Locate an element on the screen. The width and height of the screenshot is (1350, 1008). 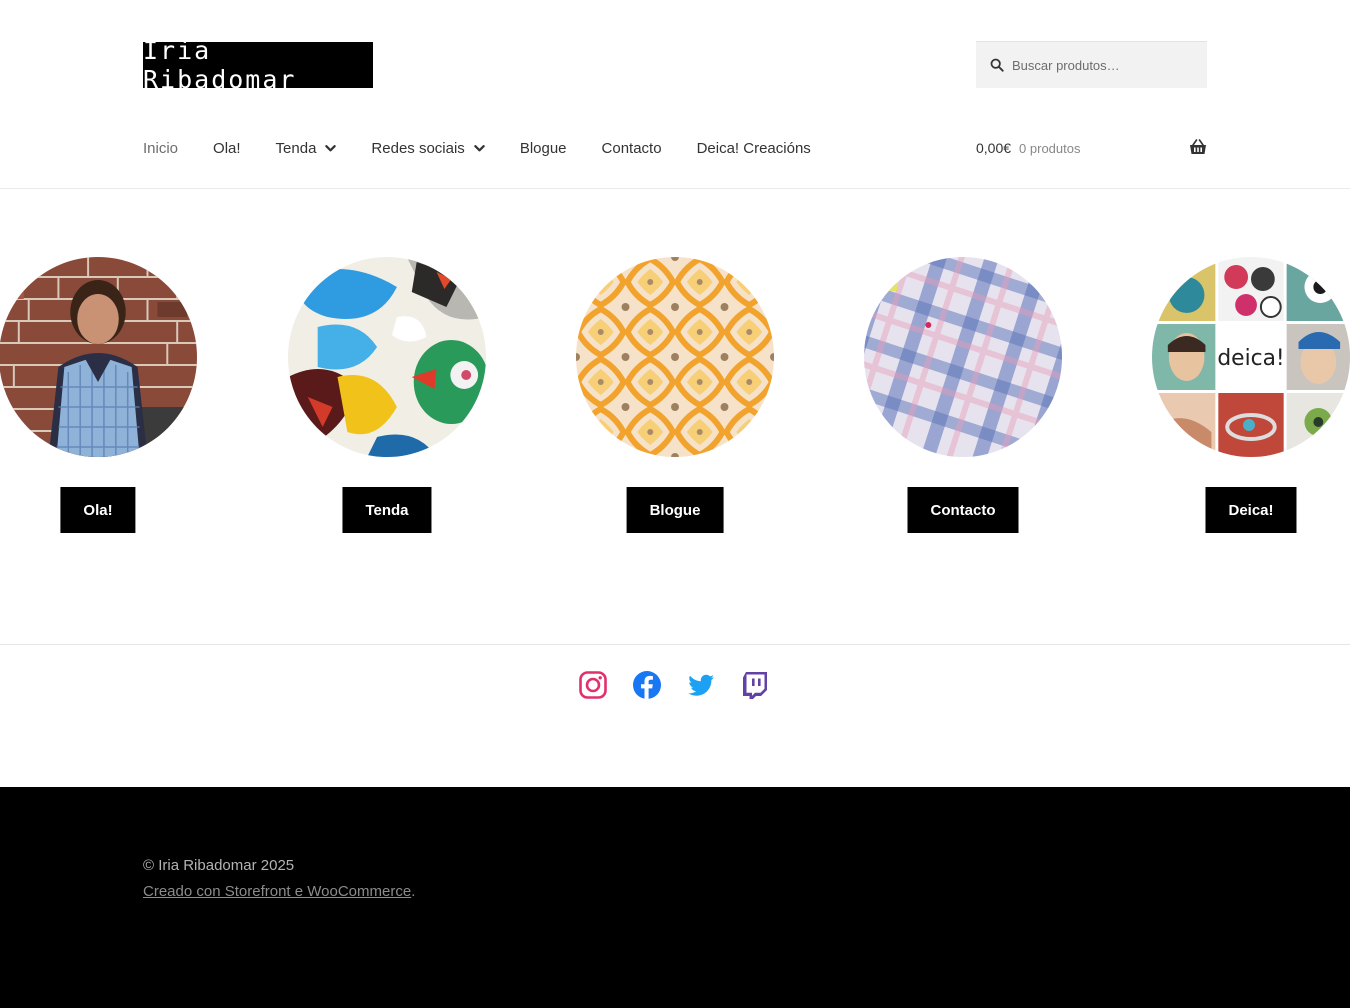
nav-label: Tenda is located at coordinates (296, 148).